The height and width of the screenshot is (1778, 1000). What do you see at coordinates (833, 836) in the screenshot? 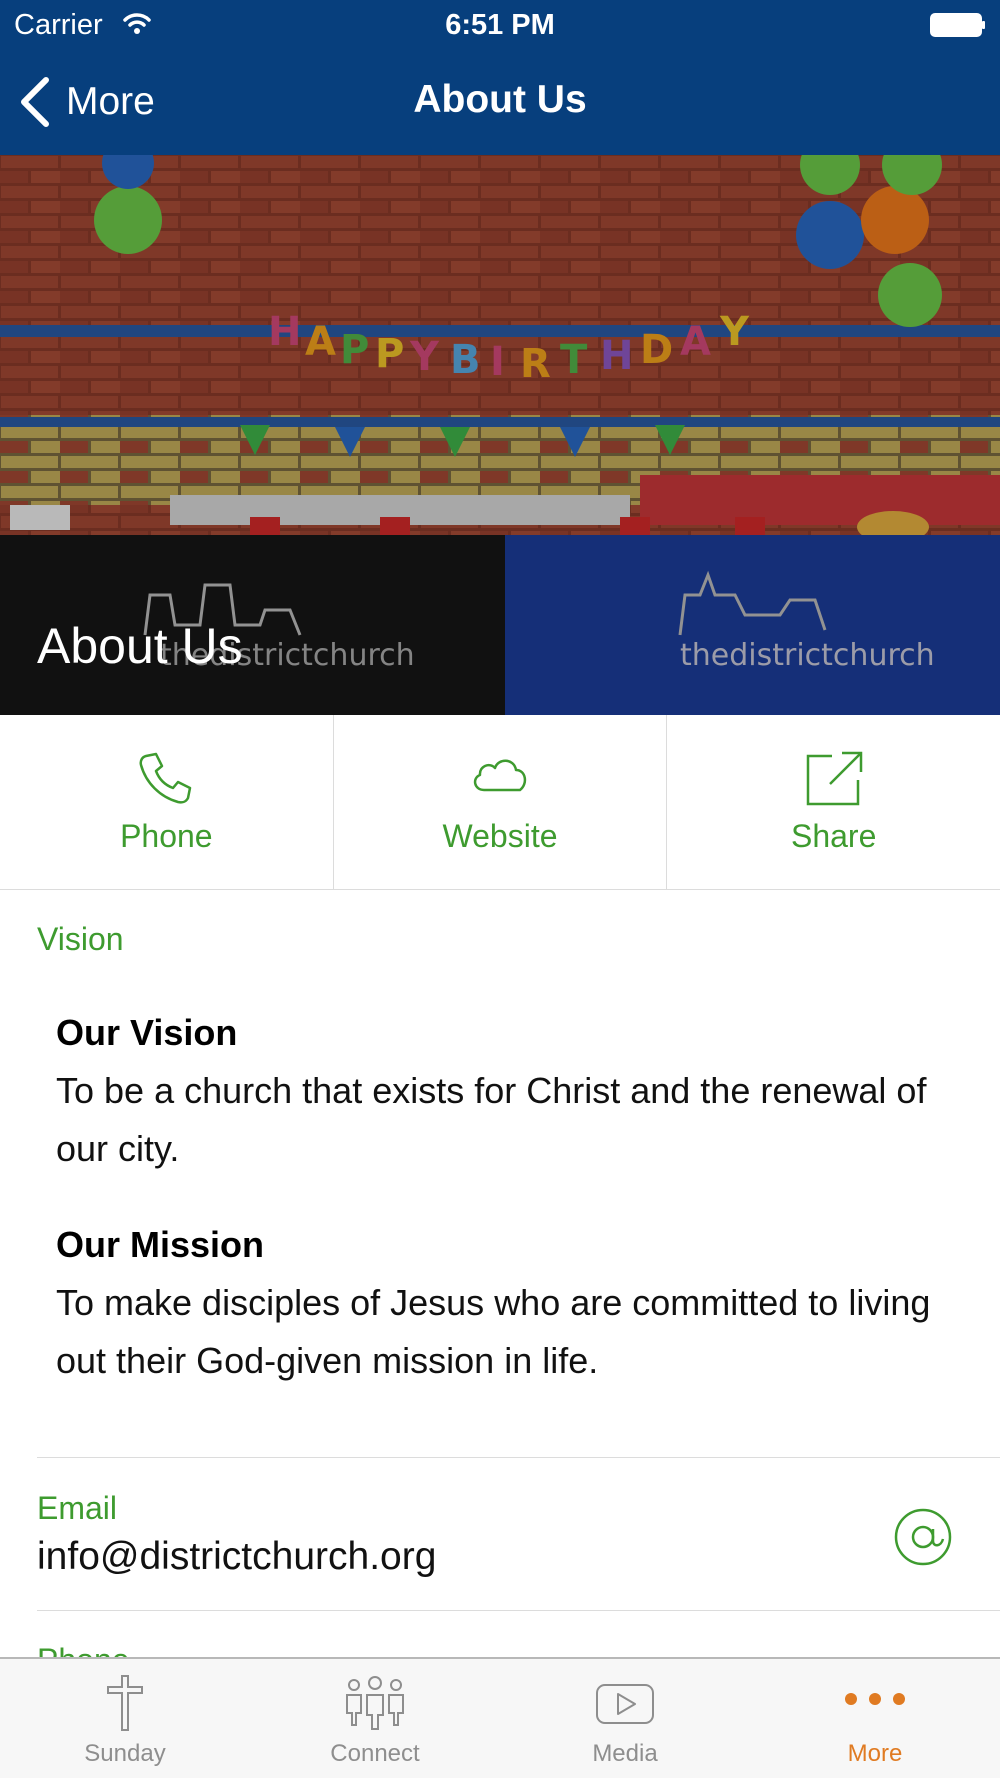
I see `share-button-label: Share` at bounding box center [833, 836].